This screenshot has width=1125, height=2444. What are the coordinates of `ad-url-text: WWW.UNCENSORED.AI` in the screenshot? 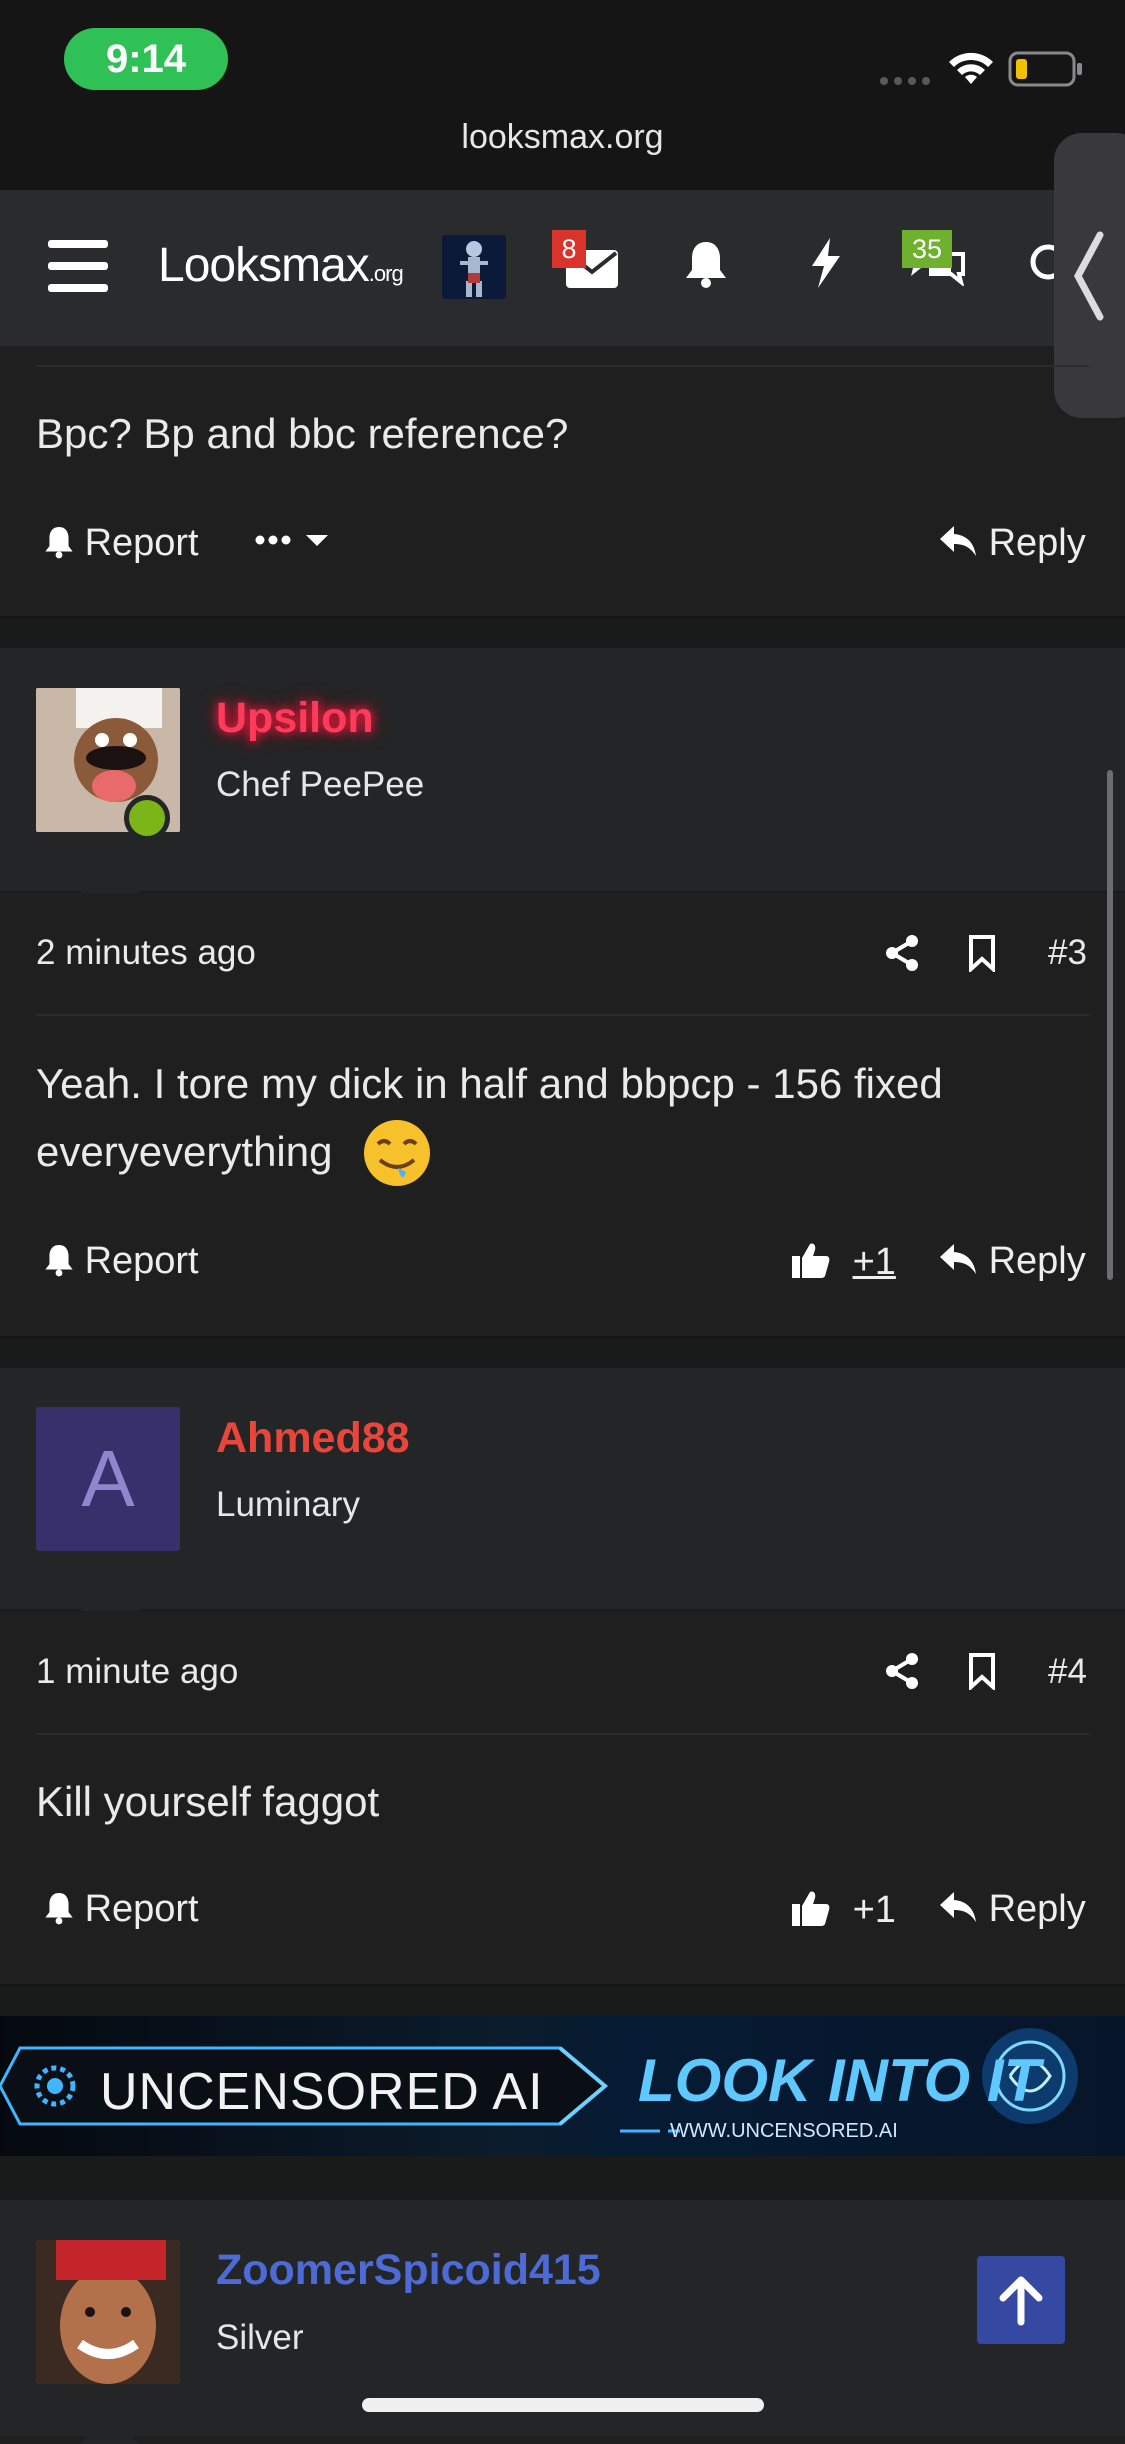 It's located at (784, 2131).